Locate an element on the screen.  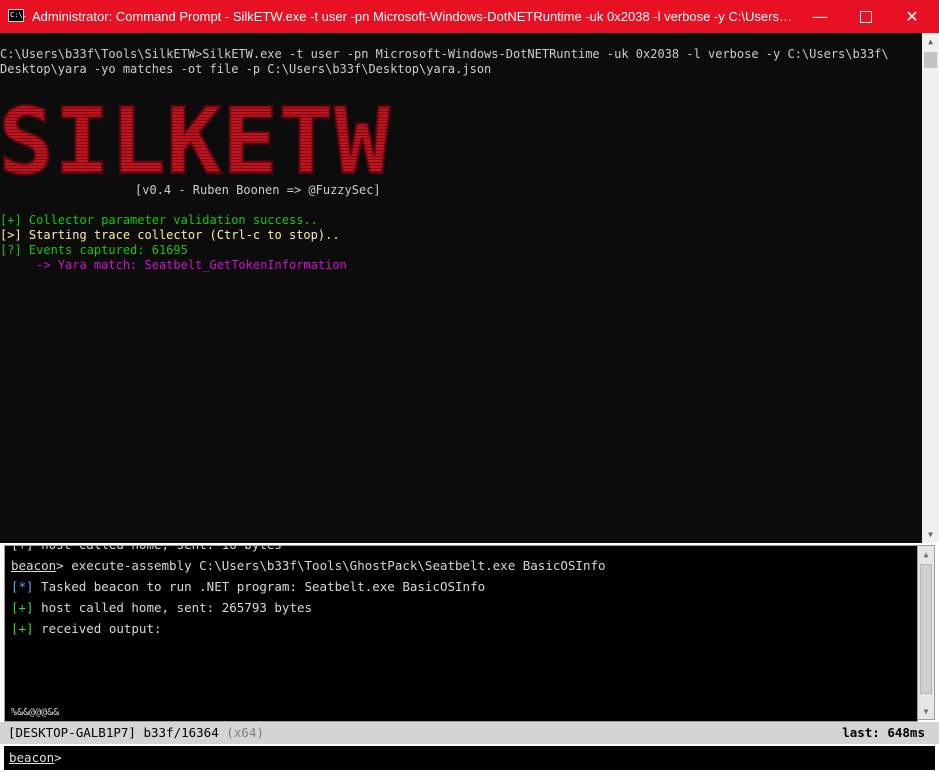
minimize-button: — is located at coordinates (820, 16).